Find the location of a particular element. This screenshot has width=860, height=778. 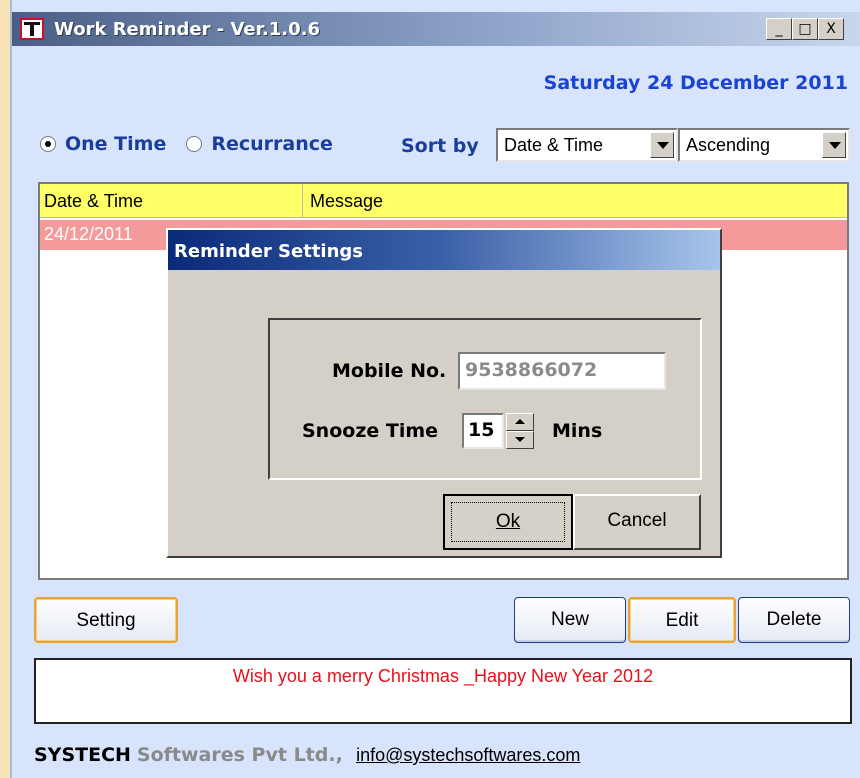

sort-order-select: Ascending is located at coordinates (764, 145).